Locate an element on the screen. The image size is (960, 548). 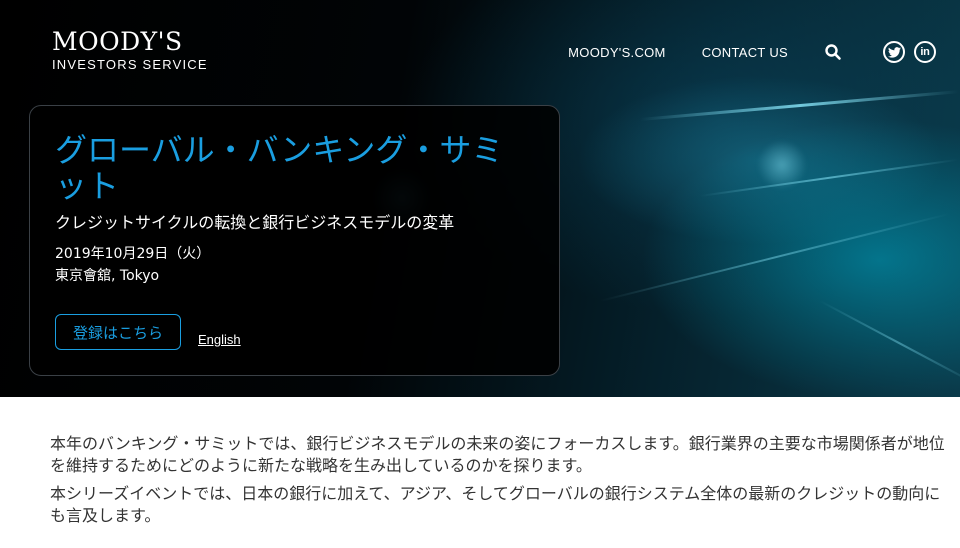
top-nav: MOODY'S.COM CONTACT US in is located at coordinates (752, 52).